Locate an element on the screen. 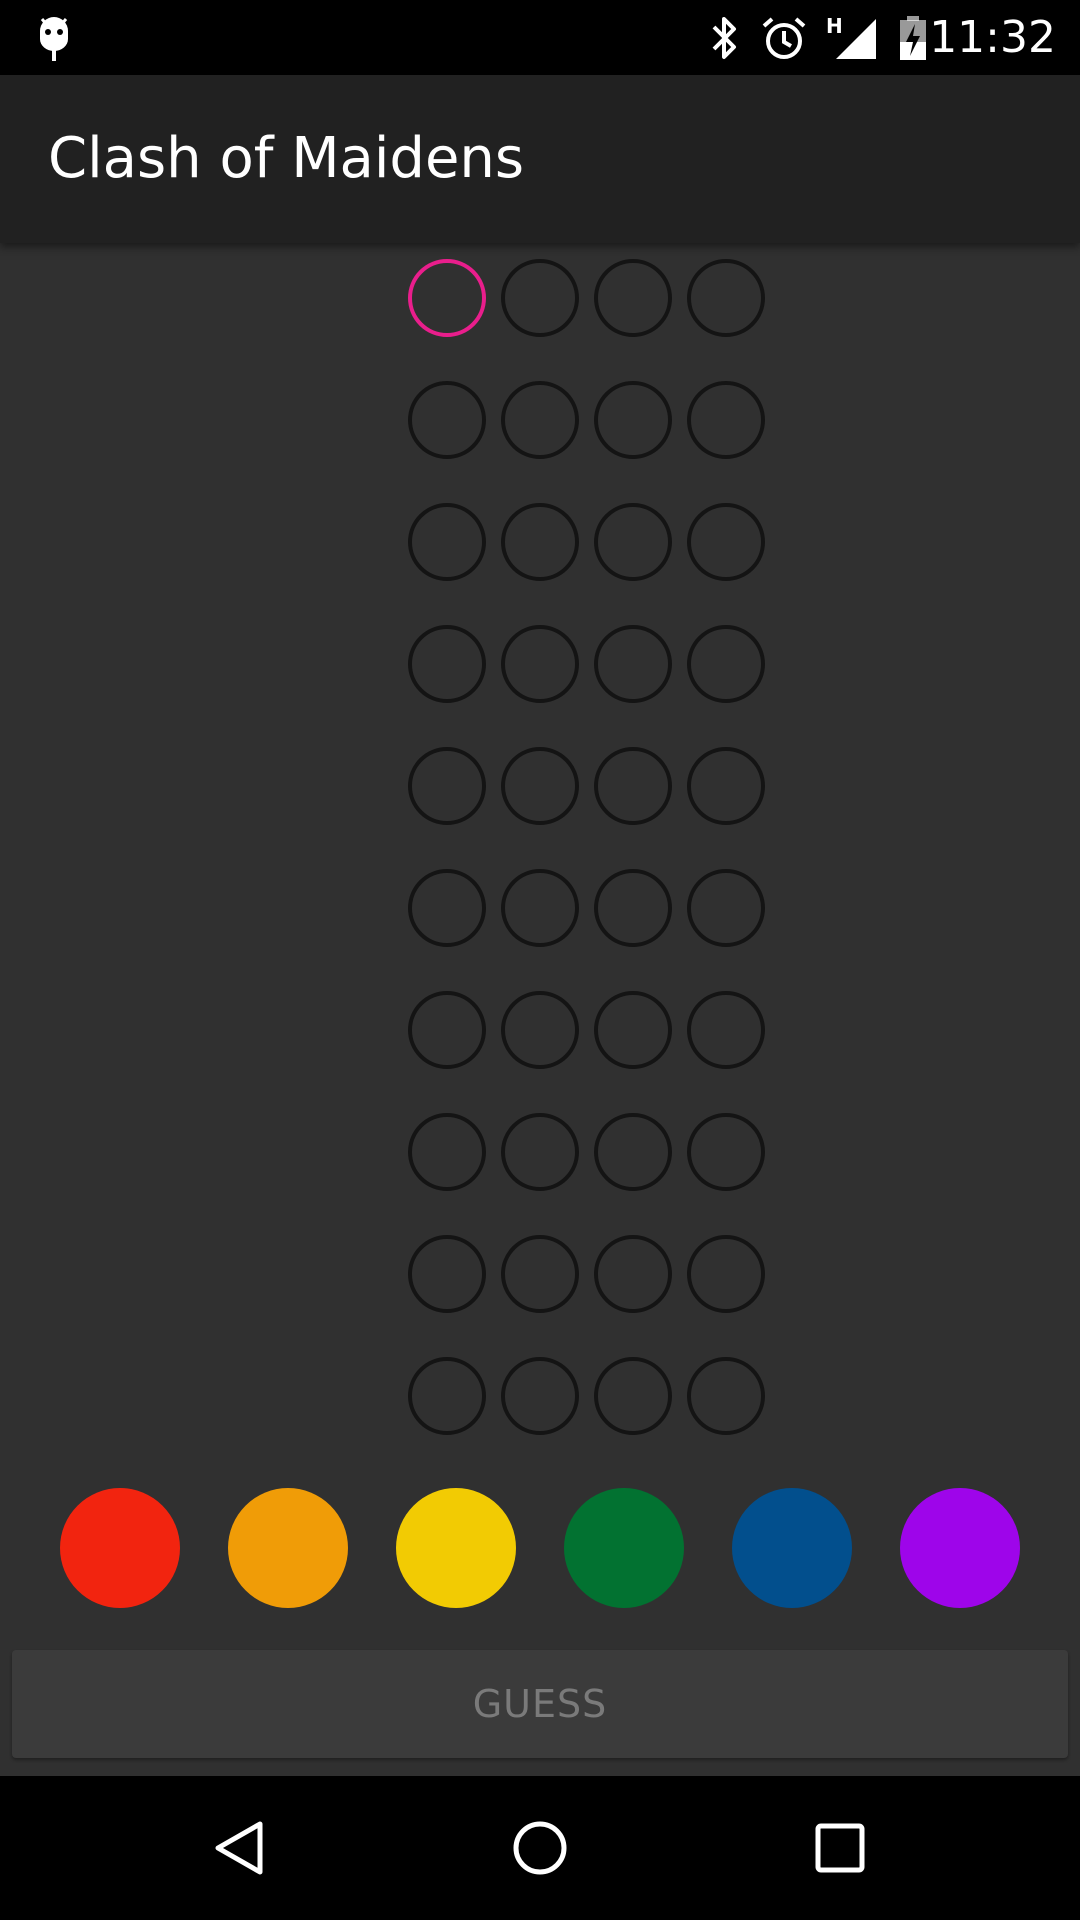 This screenshot has height=1920, width=1080. home-button is located at coordinates (540, 1848).